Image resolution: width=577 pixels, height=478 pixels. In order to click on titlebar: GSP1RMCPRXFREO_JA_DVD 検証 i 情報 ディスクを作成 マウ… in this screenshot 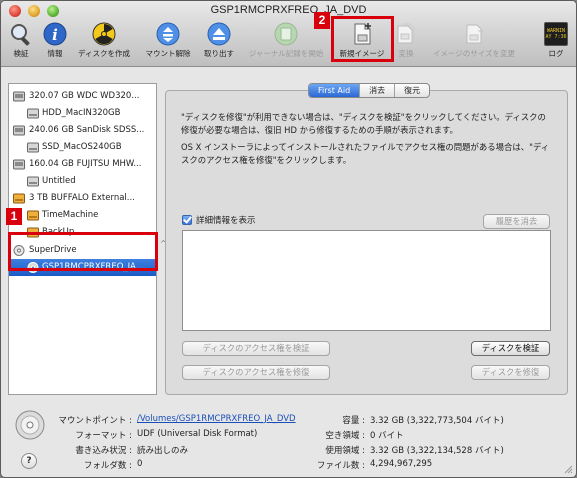, I will do `click(288, 34)`.